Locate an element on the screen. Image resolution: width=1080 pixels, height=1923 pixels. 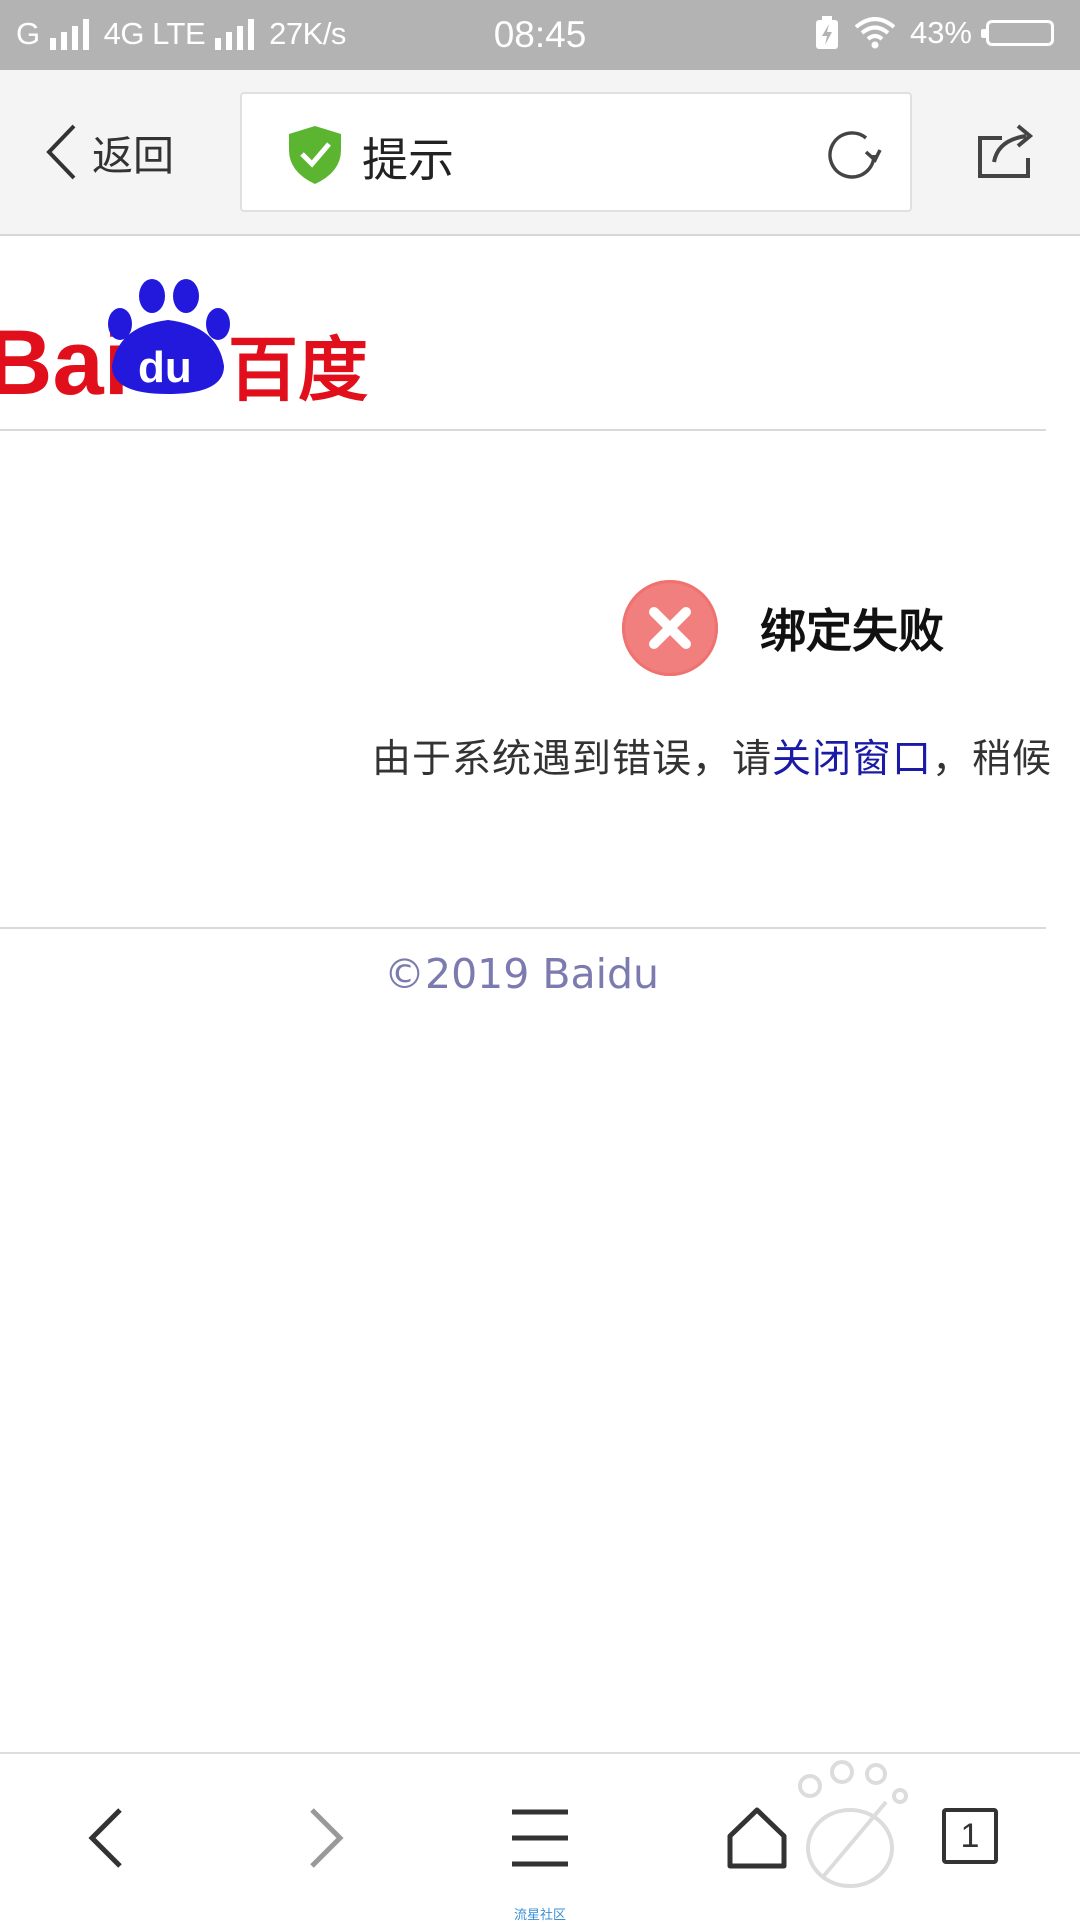
forward-arrow-icon is located at coordinates (326, 1838).